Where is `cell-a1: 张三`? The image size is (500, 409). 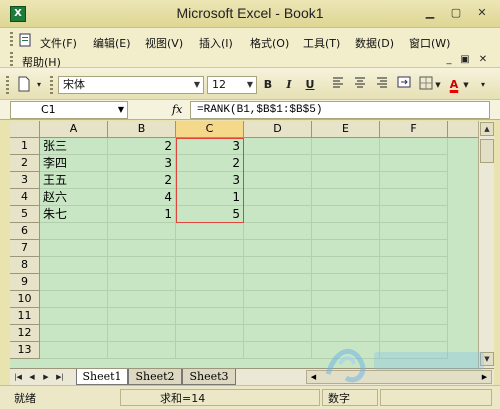
cell-a1: 张三 is located at coordinates (74, 146).